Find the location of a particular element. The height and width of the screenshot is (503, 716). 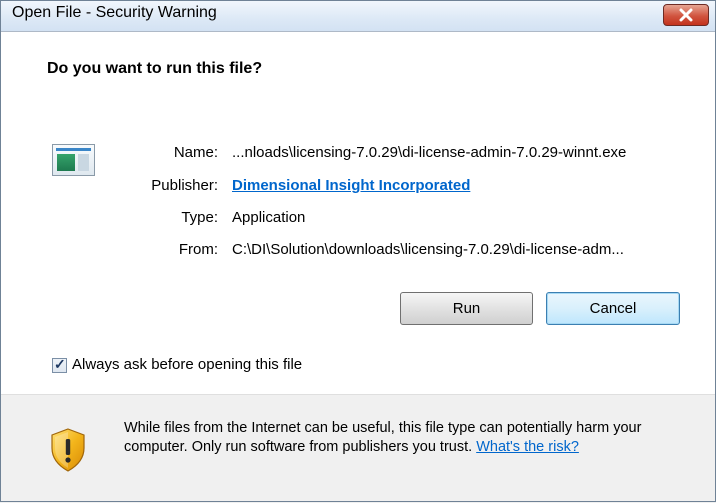

security-shield-icon is located at coordinates (68, 450).